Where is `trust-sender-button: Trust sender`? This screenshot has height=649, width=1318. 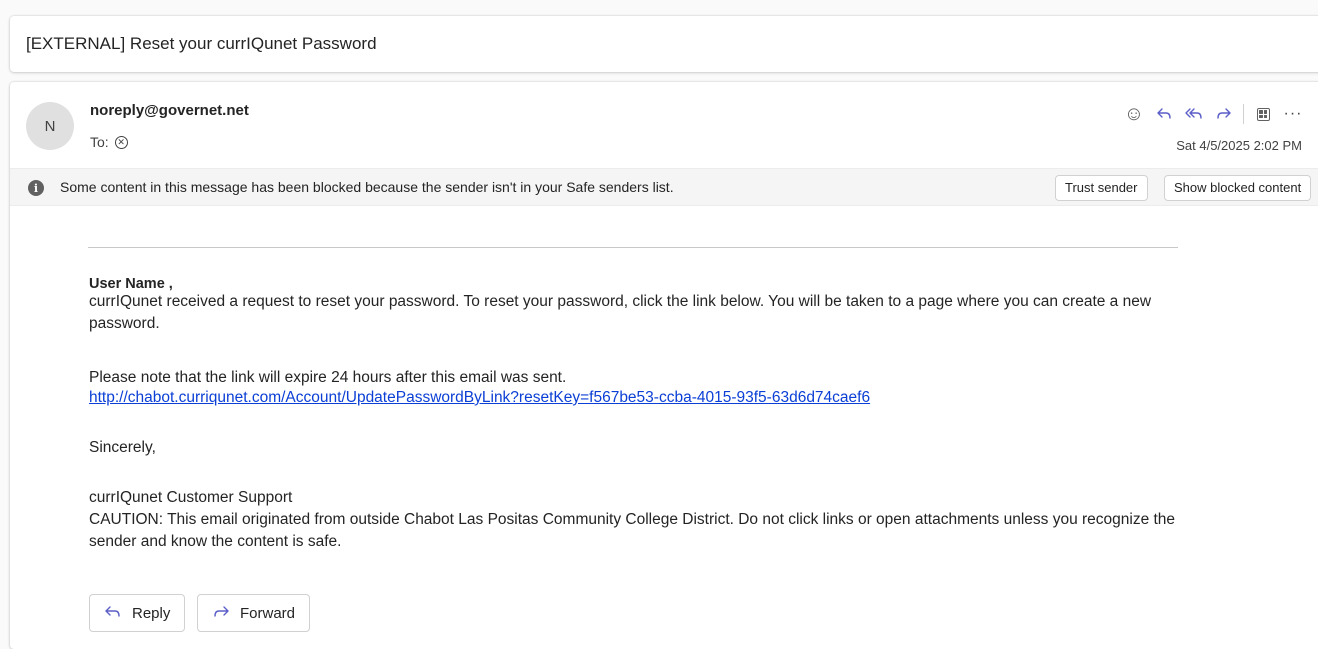 trust-sender-button: Trust sender is located at coordinates (1101, 188).